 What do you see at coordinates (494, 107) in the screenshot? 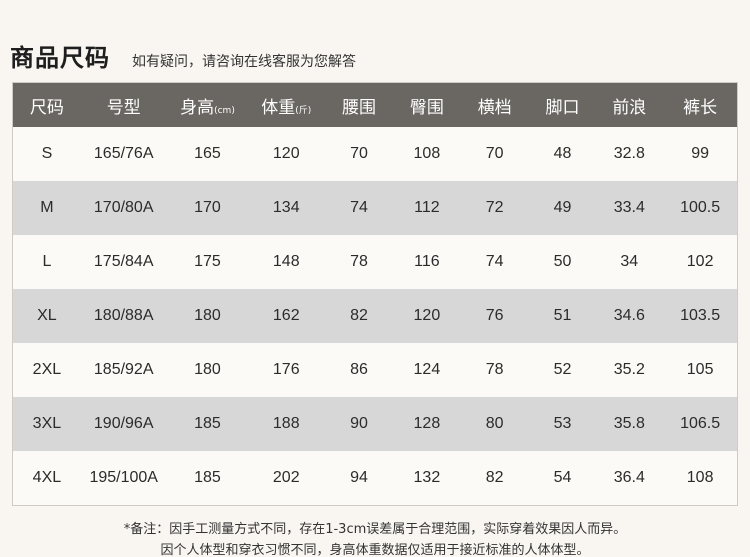
I see `column-header-thigh: 横档` at bounding box center [494, 107].